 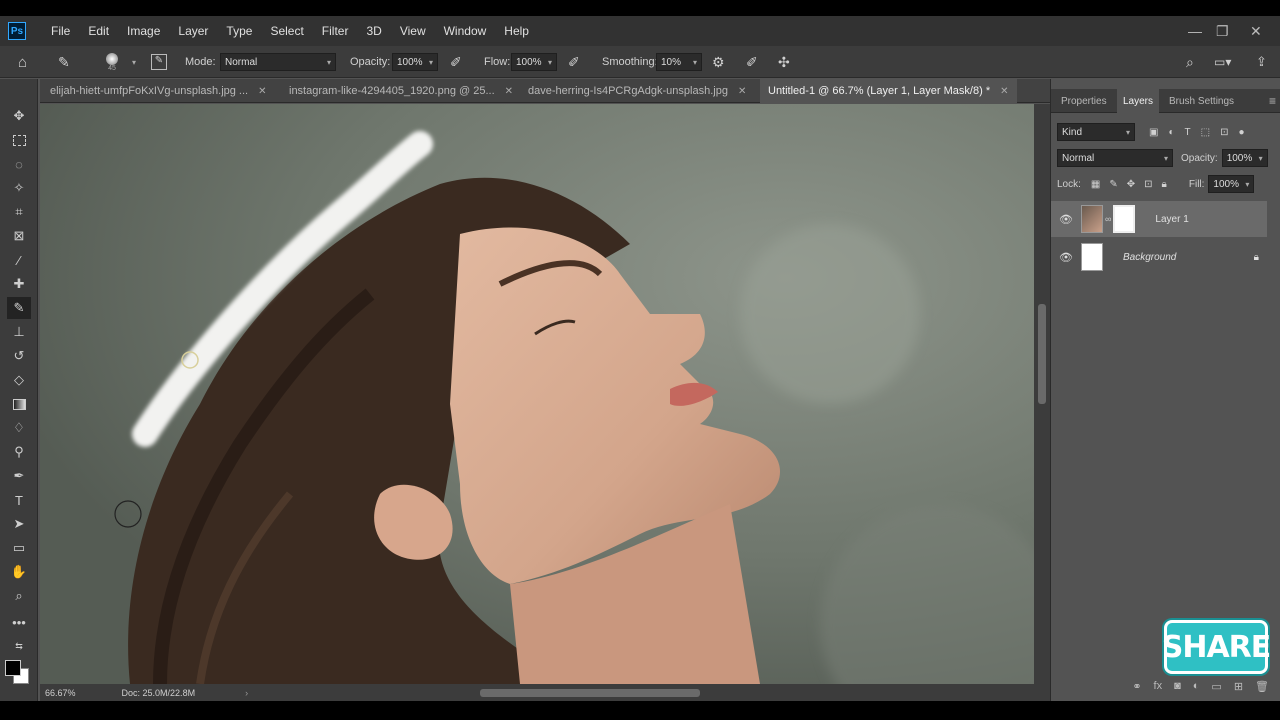 What do you see at coordinates (19, 548) in the screenshot?
I see `rectangle-tool-icon: ▭` at bounding box center [19, 548].